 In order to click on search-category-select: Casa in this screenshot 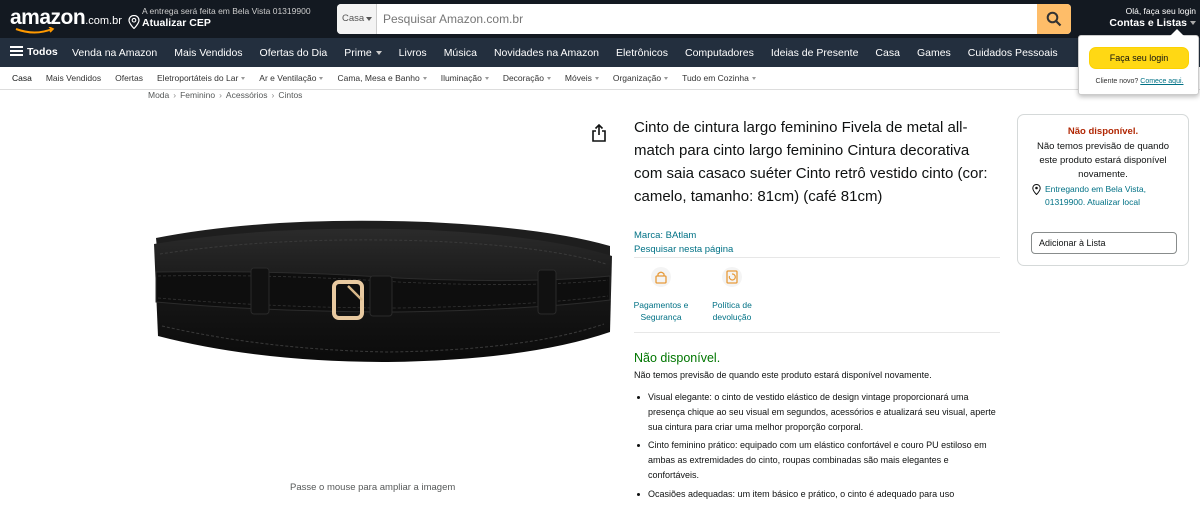, I will do `click(357, 19)`.